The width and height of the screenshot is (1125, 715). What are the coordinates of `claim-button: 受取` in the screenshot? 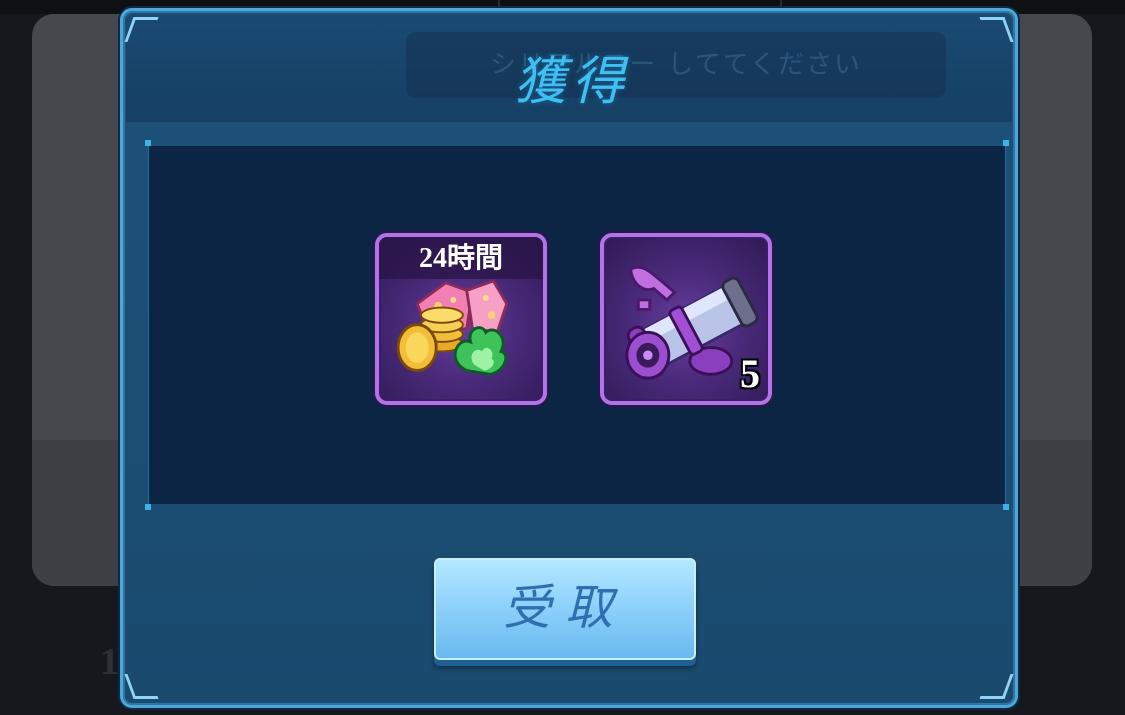 It's located at (565, 609).